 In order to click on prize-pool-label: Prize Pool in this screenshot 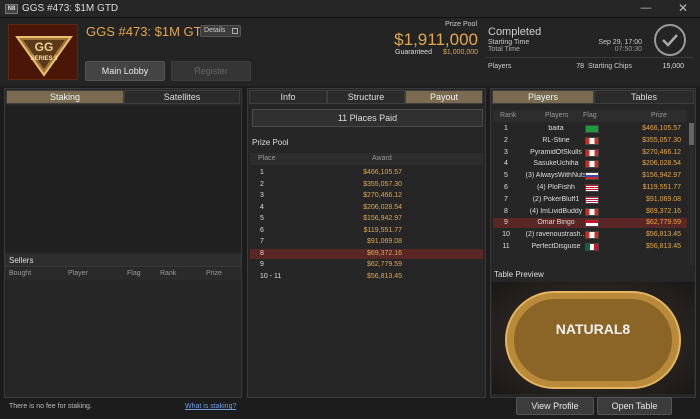, I will do `click(461, 24)`.